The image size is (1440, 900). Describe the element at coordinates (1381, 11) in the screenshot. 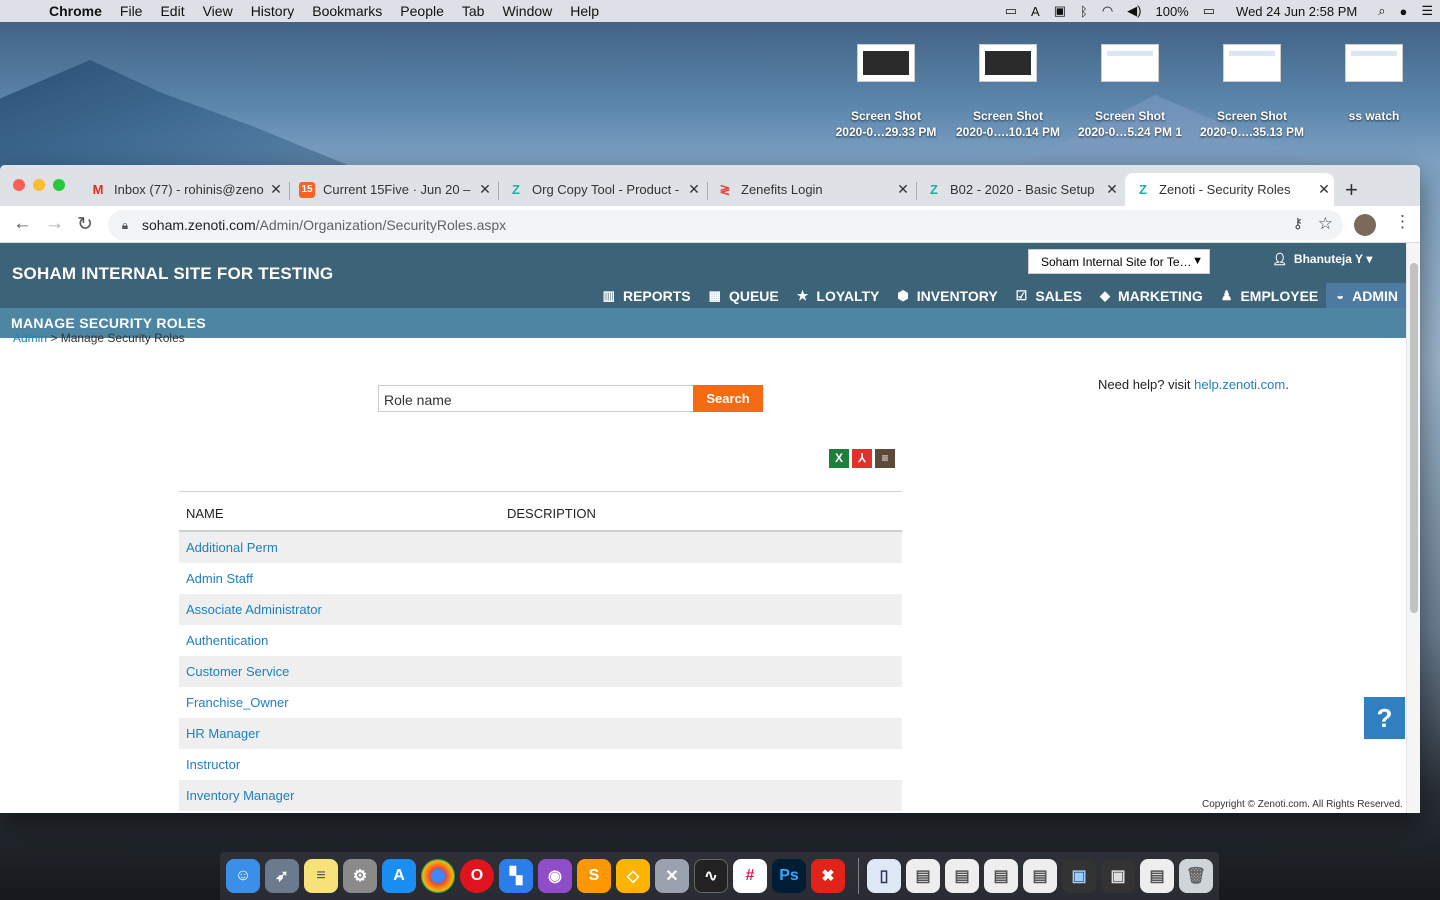

I see `spotlight-icon: ⌕` at that location.